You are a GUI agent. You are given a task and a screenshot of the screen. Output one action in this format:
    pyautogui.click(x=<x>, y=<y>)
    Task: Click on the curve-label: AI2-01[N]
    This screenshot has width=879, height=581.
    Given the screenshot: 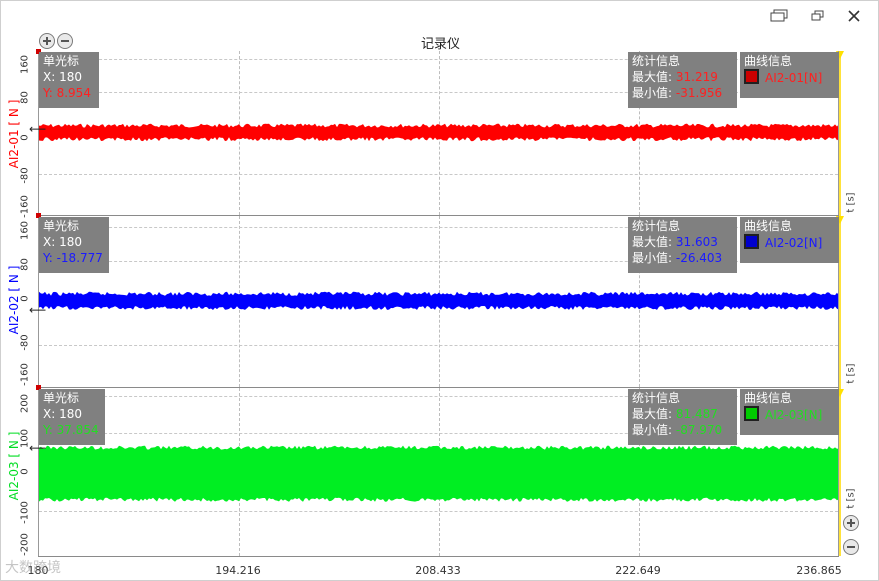 What is the action you would take?
    pyautogui.click(x=794, y=78)
    